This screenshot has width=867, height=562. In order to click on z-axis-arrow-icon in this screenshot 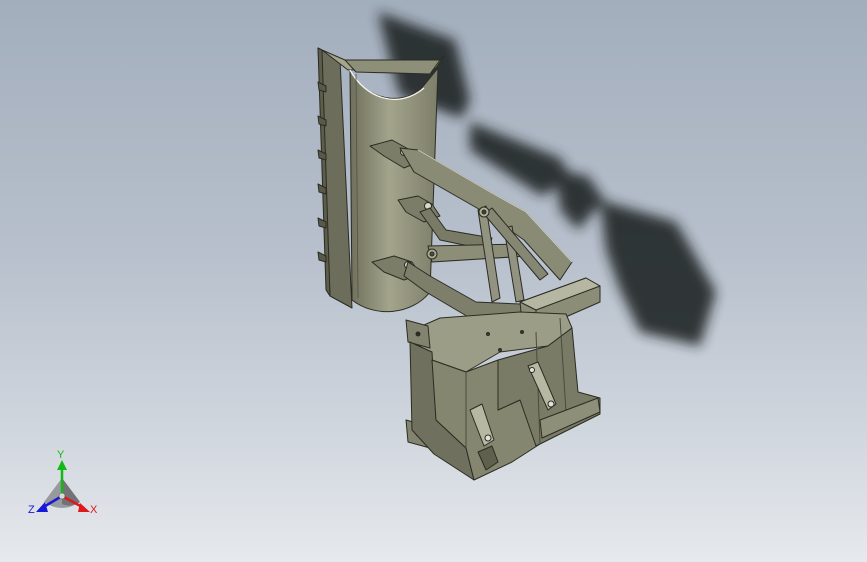, I will do `click(42, 507)`.